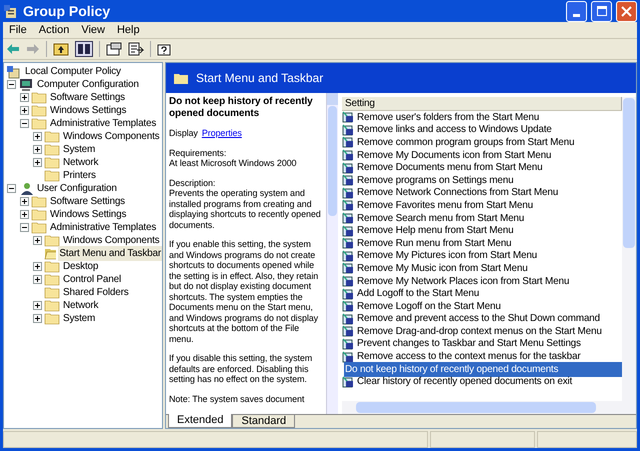  Describe the element at coordinates (449, 168) in the screenshot. I see `setting-row: Remove Documents menu from Start Menu` at that location.